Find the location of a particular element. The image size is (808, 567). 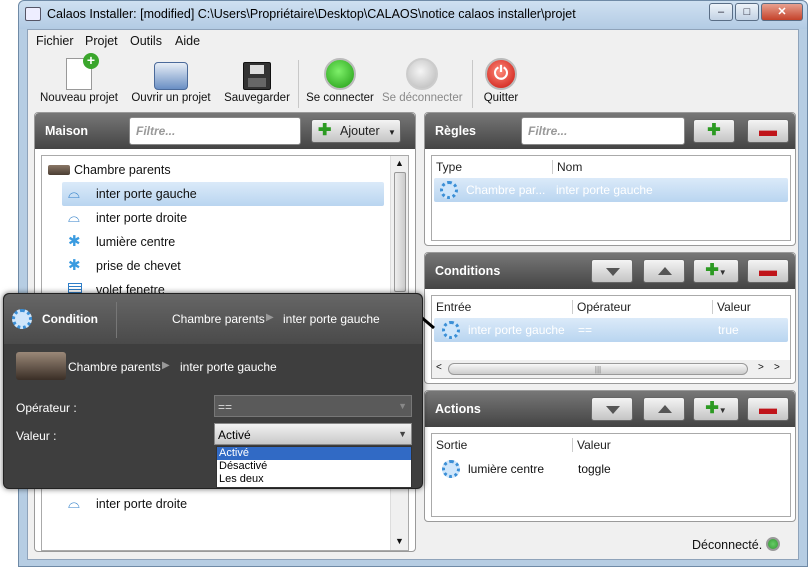

scrollbar-thumb: ||| is located at coordinates (598, 369).